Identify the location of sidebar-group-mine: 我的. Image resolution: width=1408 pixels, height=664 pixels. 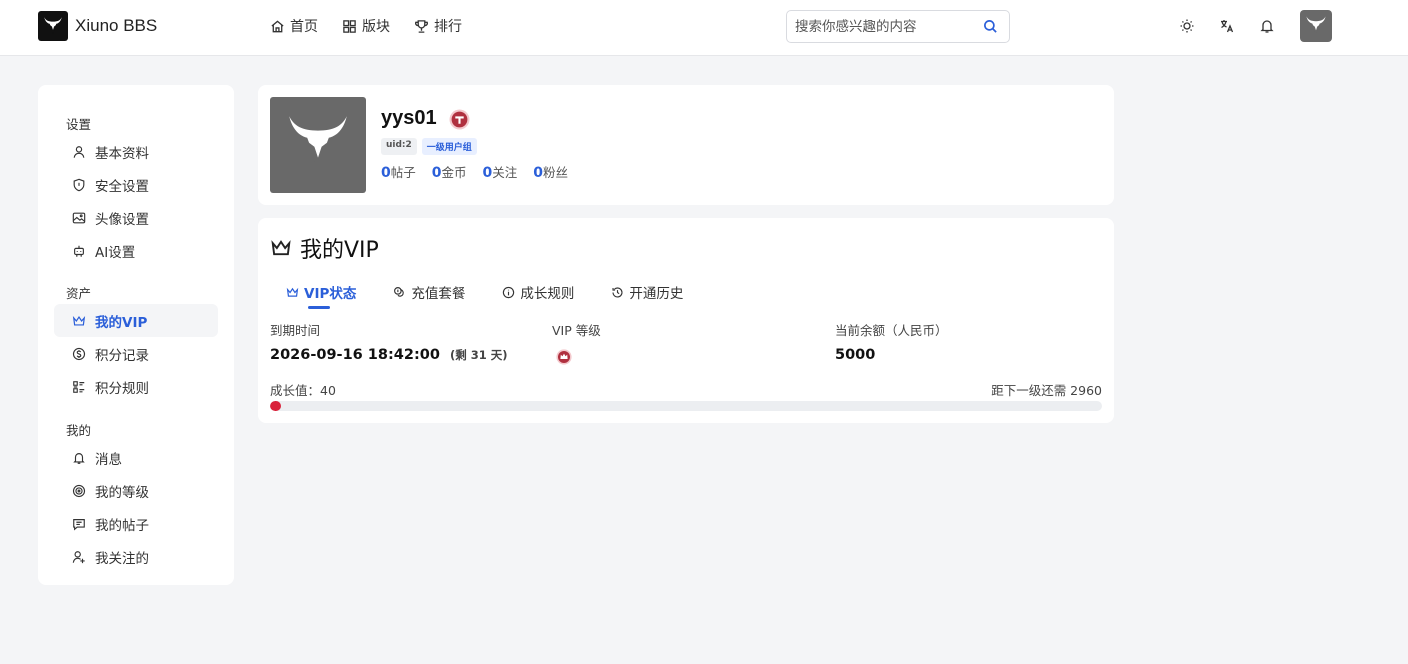
(79, 430).